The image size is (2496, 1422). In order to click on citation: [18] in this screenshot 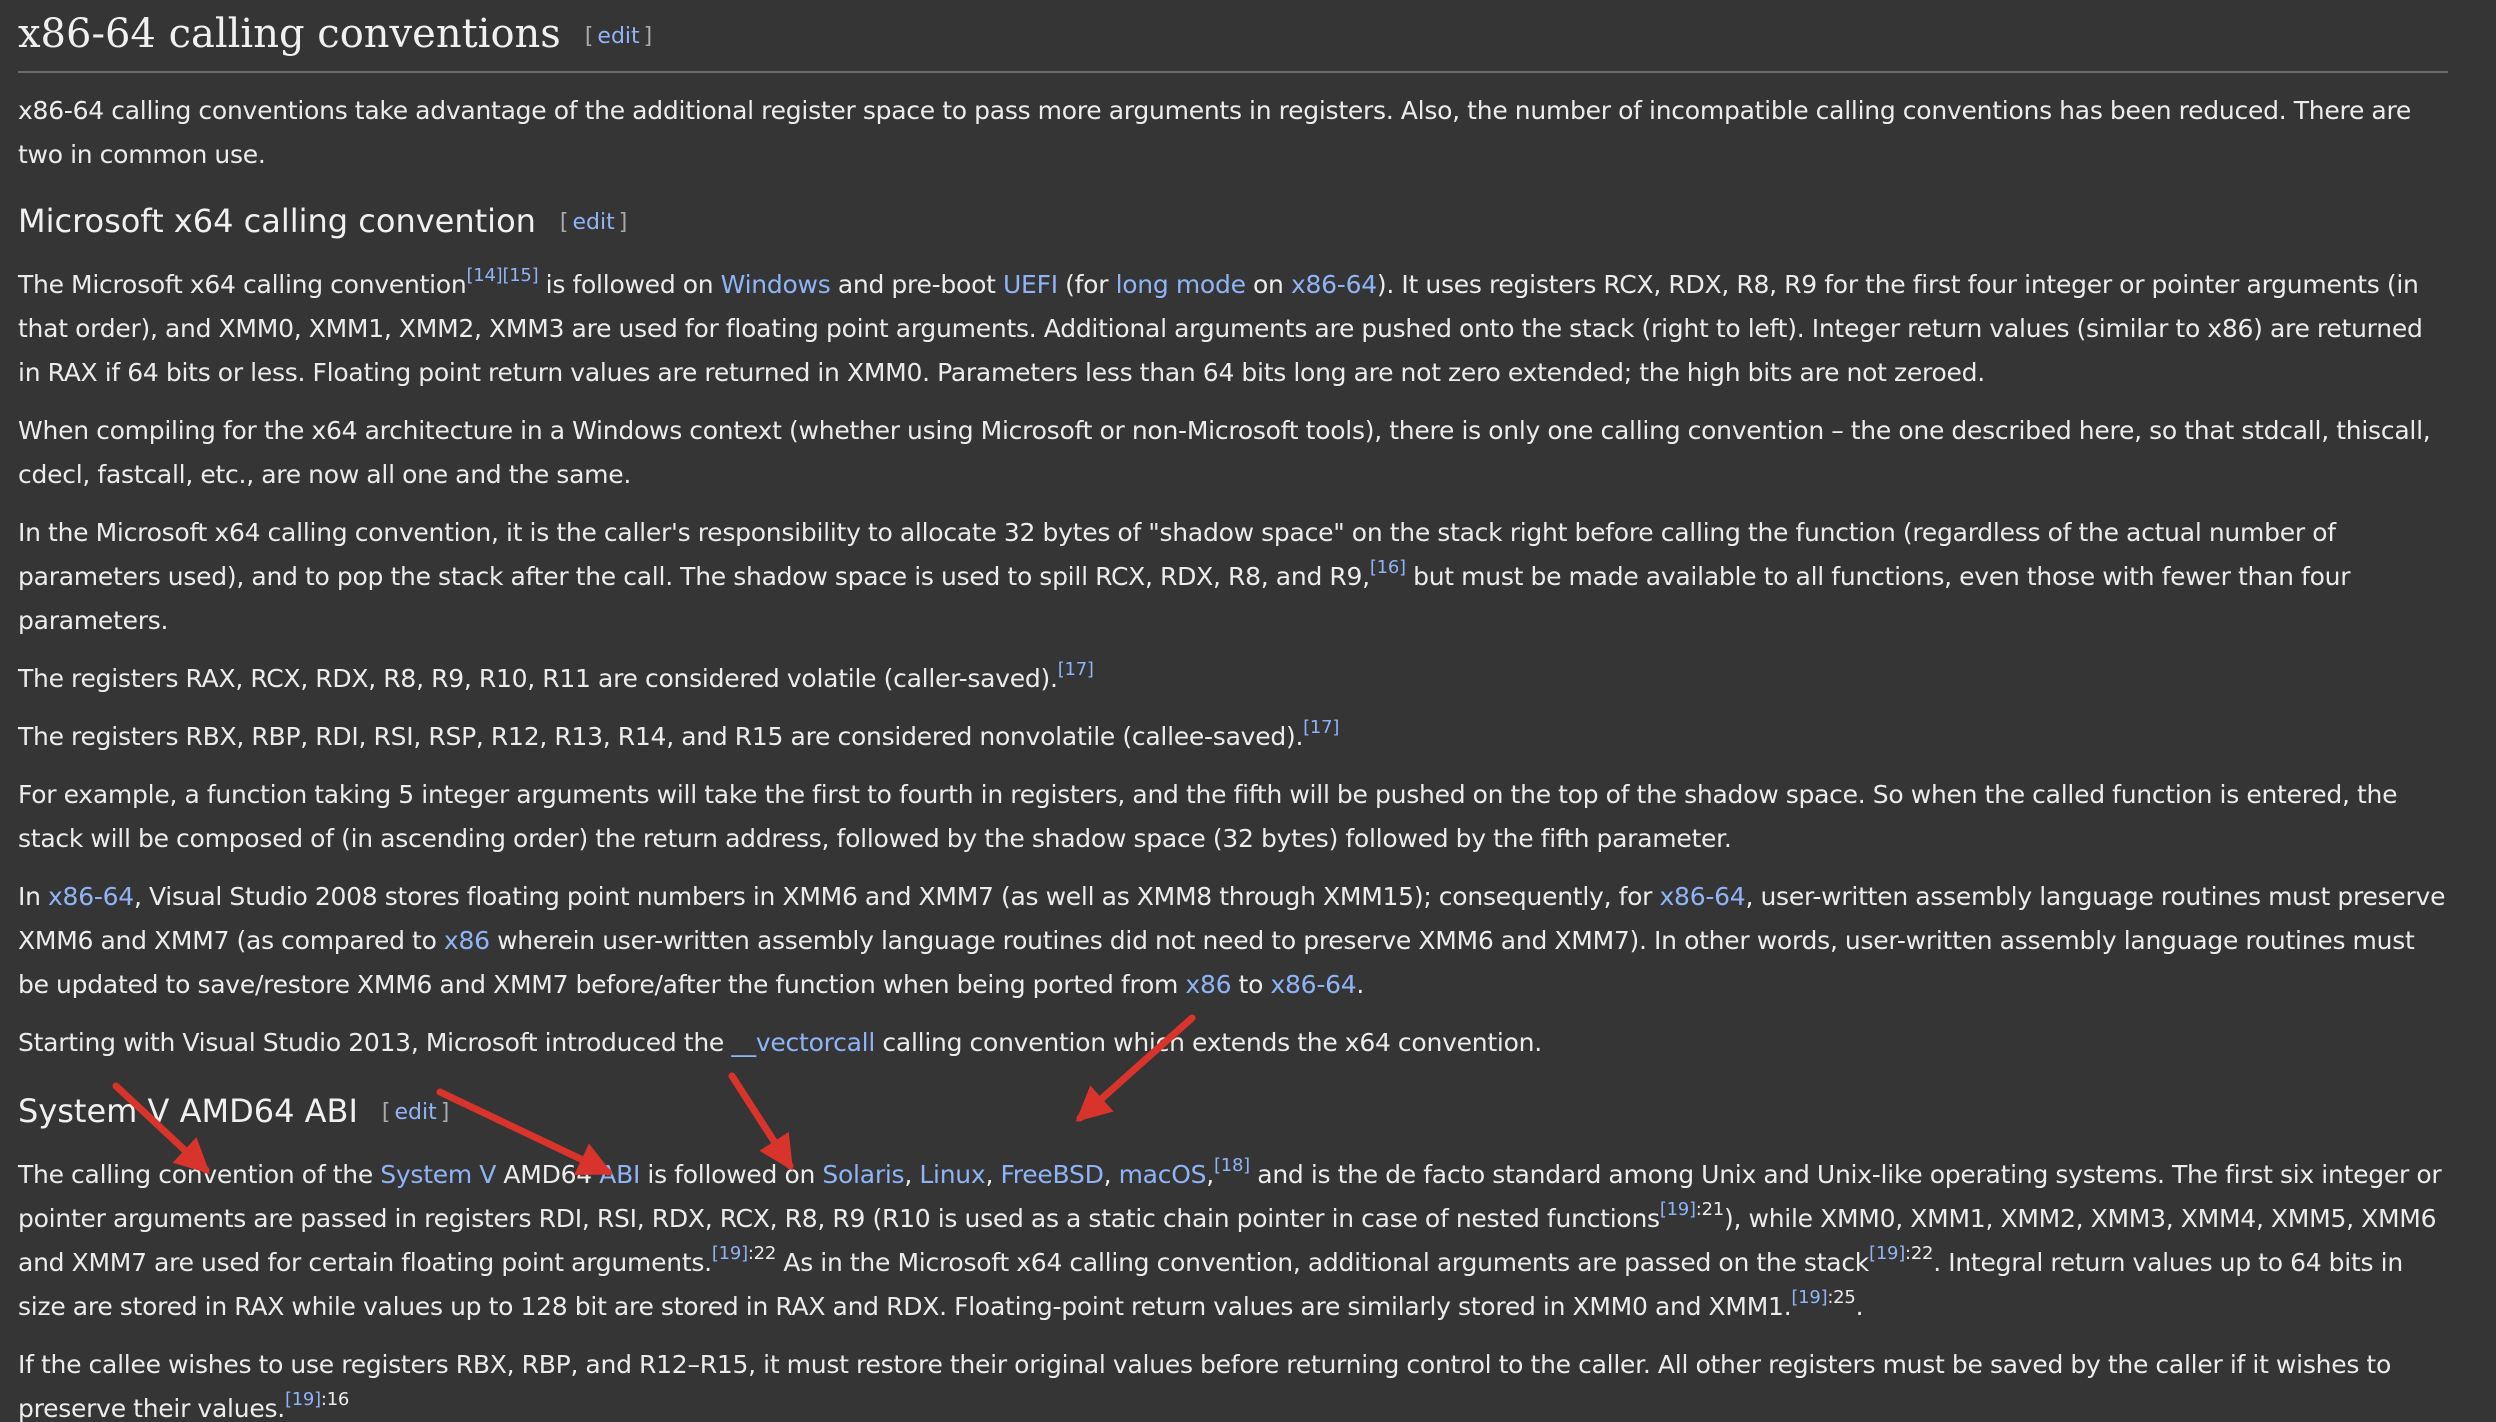, I will do `click(1232, 1165)`.